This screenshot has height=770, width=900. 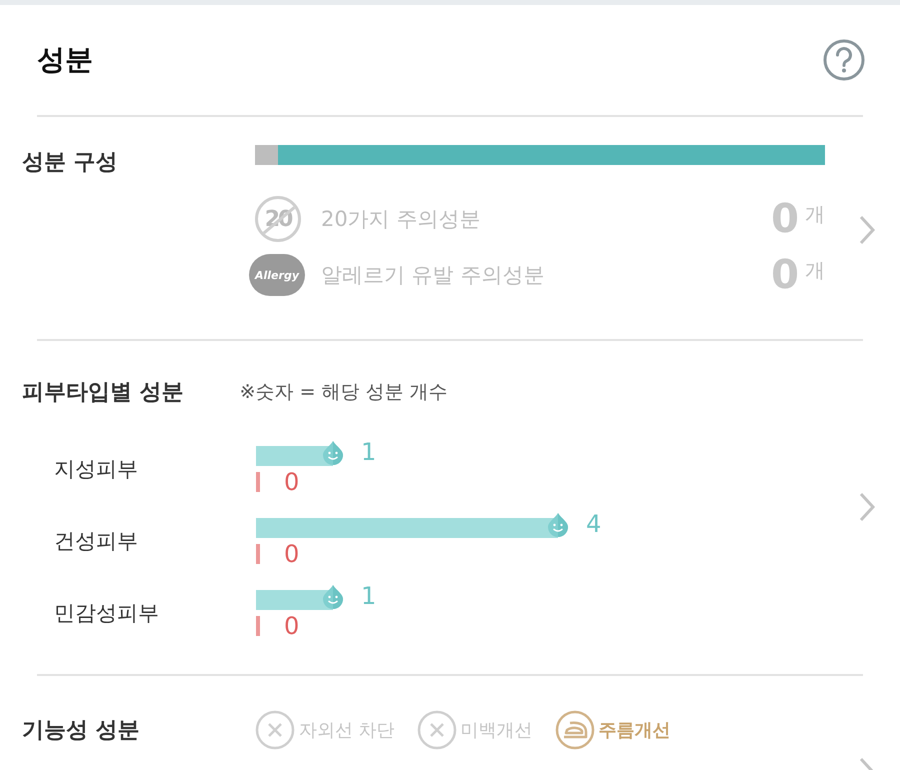 What do you see at coordinates (347, 730) in the screenshot?
I see `function-label: 자외선 차단` at bounding box center [347, 730].